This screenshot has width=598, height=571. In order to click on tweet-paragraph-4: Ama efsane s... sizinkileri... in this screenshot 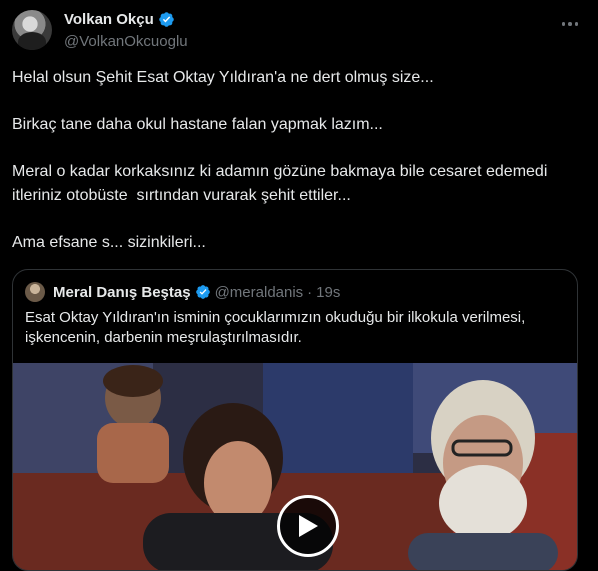, I will do `click(109, 242)`.